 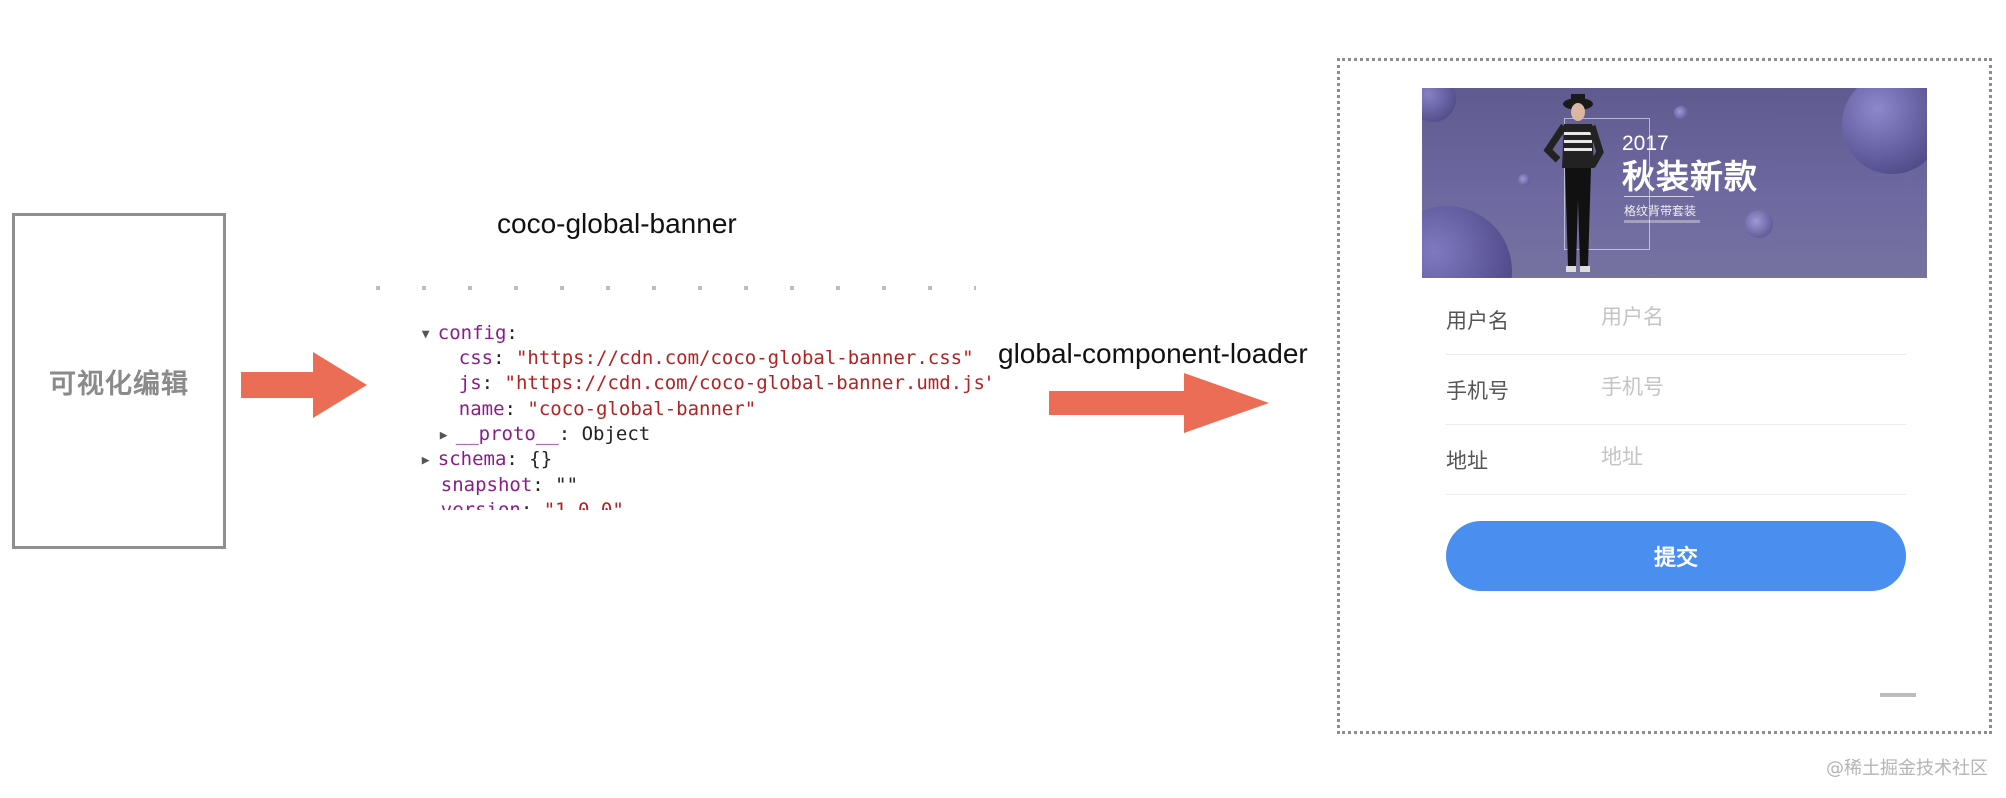 What do you see at coordinates (1660, 211) in the screenshot?
I see `banner-subline: 格纹背带套装` at bounding box center [1660, 211].